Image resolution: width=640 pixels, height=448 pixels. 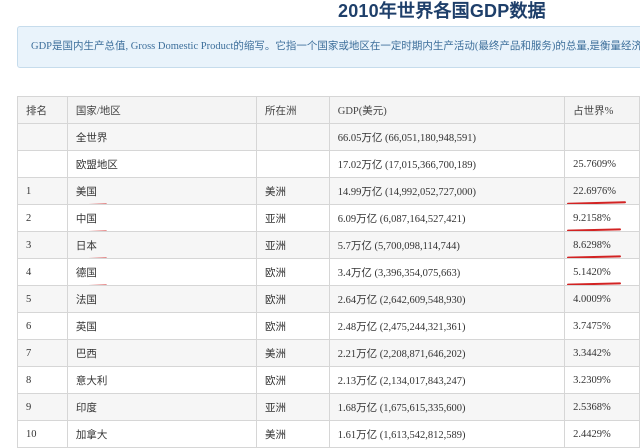 I want to click on red-underline-mark: 8.6298%, so click(x=592, y=245).